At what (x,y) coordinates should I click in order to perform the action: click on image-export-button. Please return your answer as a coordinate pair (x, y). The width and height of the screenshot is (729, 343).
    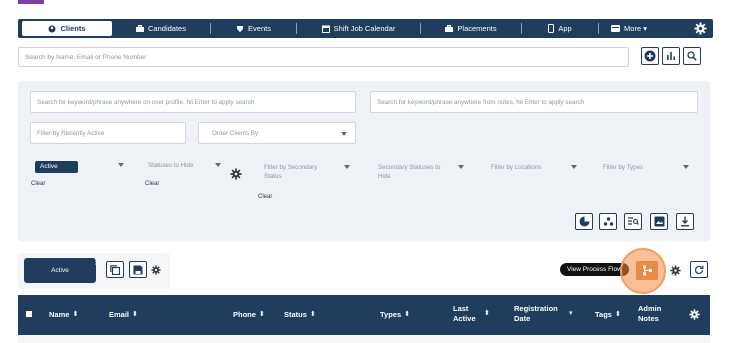
    Looking at the image, I should click on (659, 221).